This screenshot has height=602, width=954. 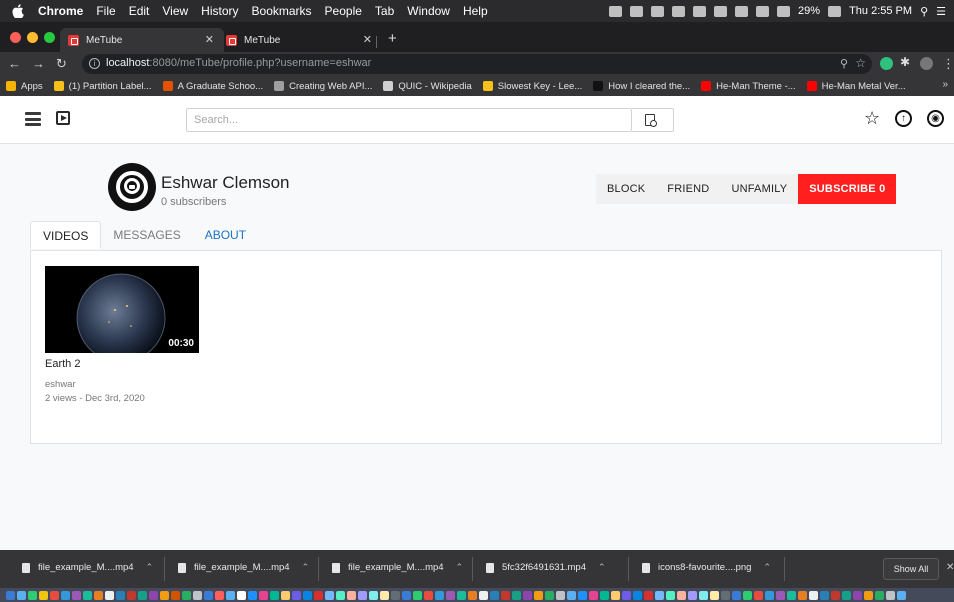 I want to click on close-downloads-icon: ✕, so click(x=950, y=567).